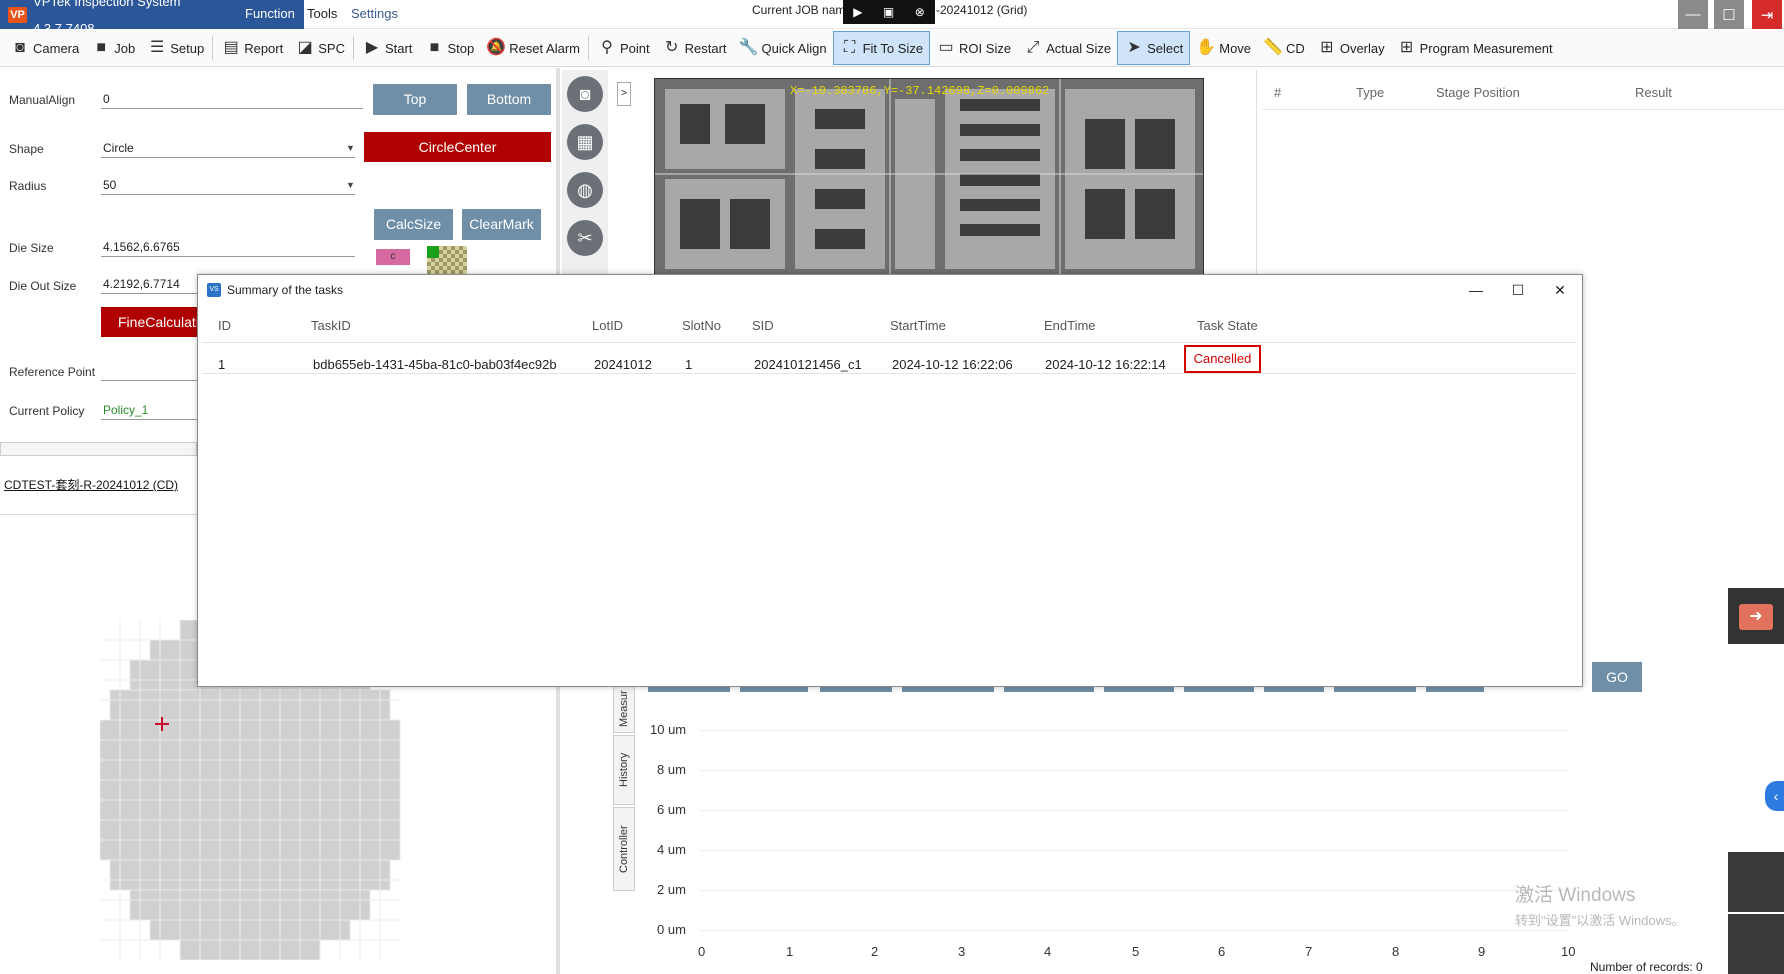 The width and height of the screenshot is (1784, 974). What do you see at coordinates (783, 48) in the screenshot?
I see `quick-align-button: 🔧 Quick Align` at bounding box center [783, 48].